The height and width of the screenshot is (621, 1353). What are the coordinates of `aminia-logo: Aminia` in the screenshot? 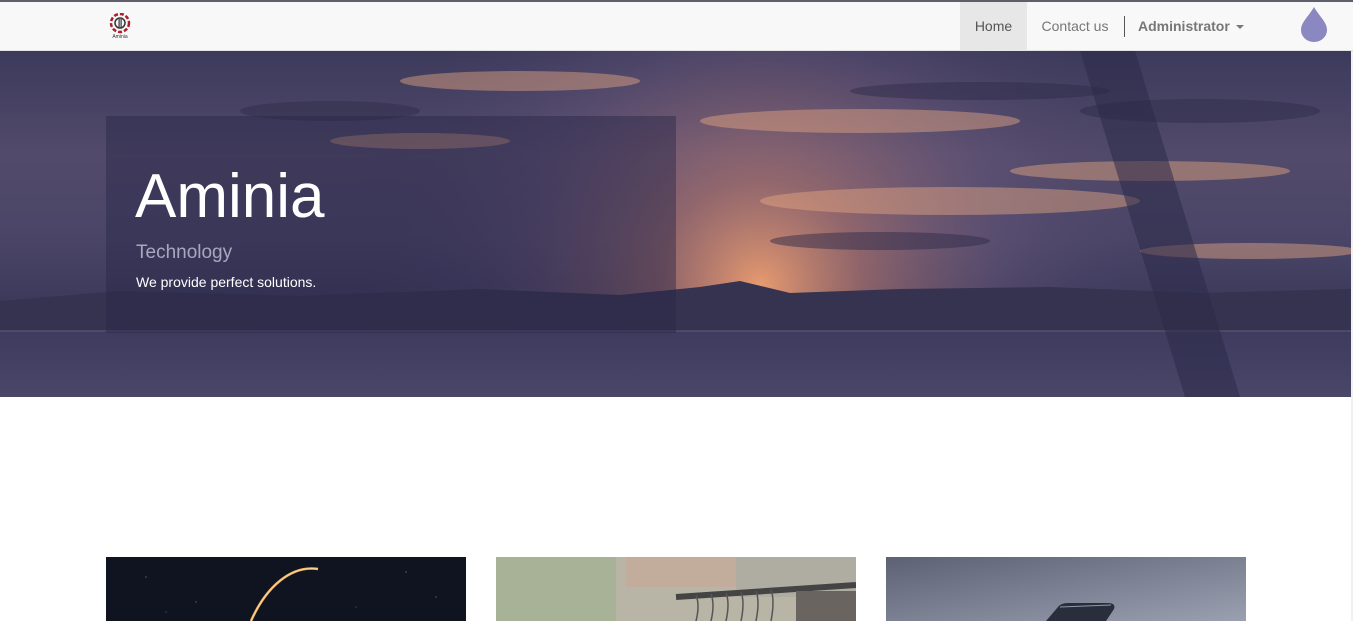 It's located at (120, 28).